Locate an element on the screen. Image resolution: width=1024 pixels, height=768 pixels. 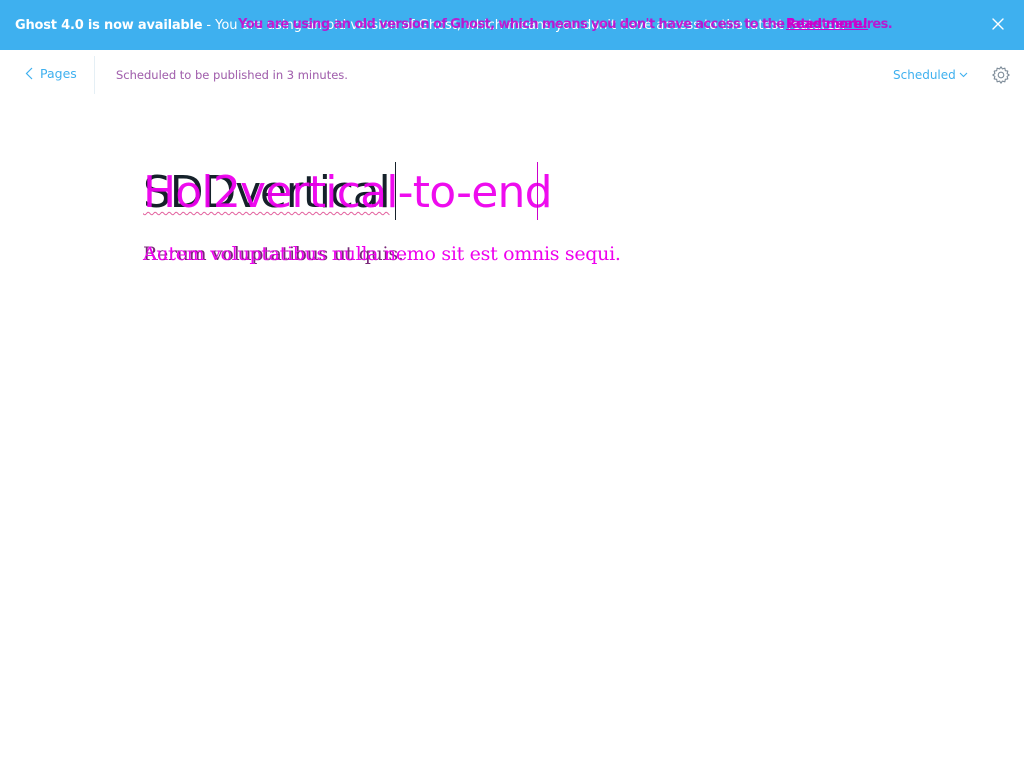
text-caret-overlay is located at coordinates (537, 191).